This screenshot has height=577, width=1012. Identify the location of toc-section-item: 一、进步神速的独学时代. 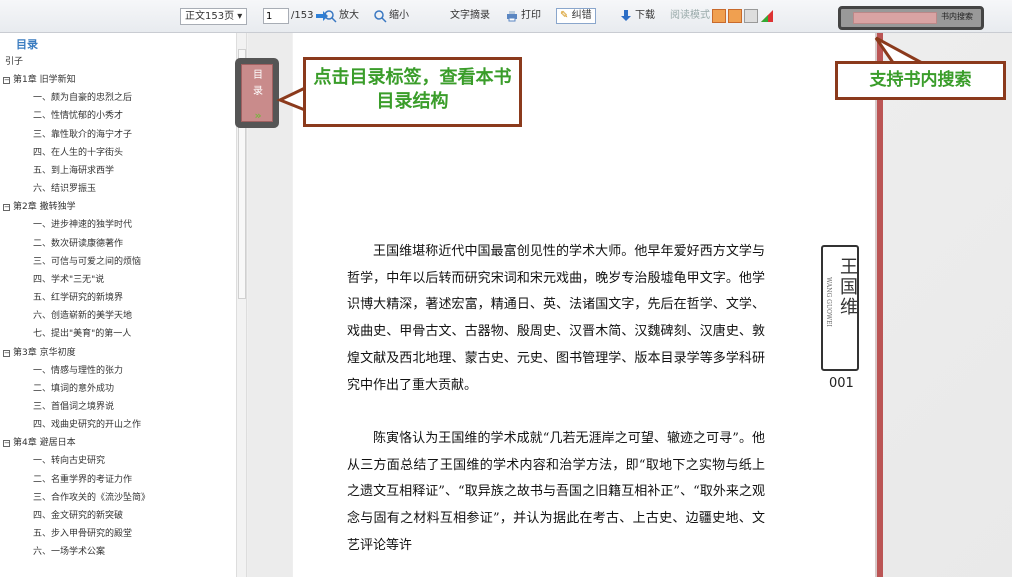
(118, 225).